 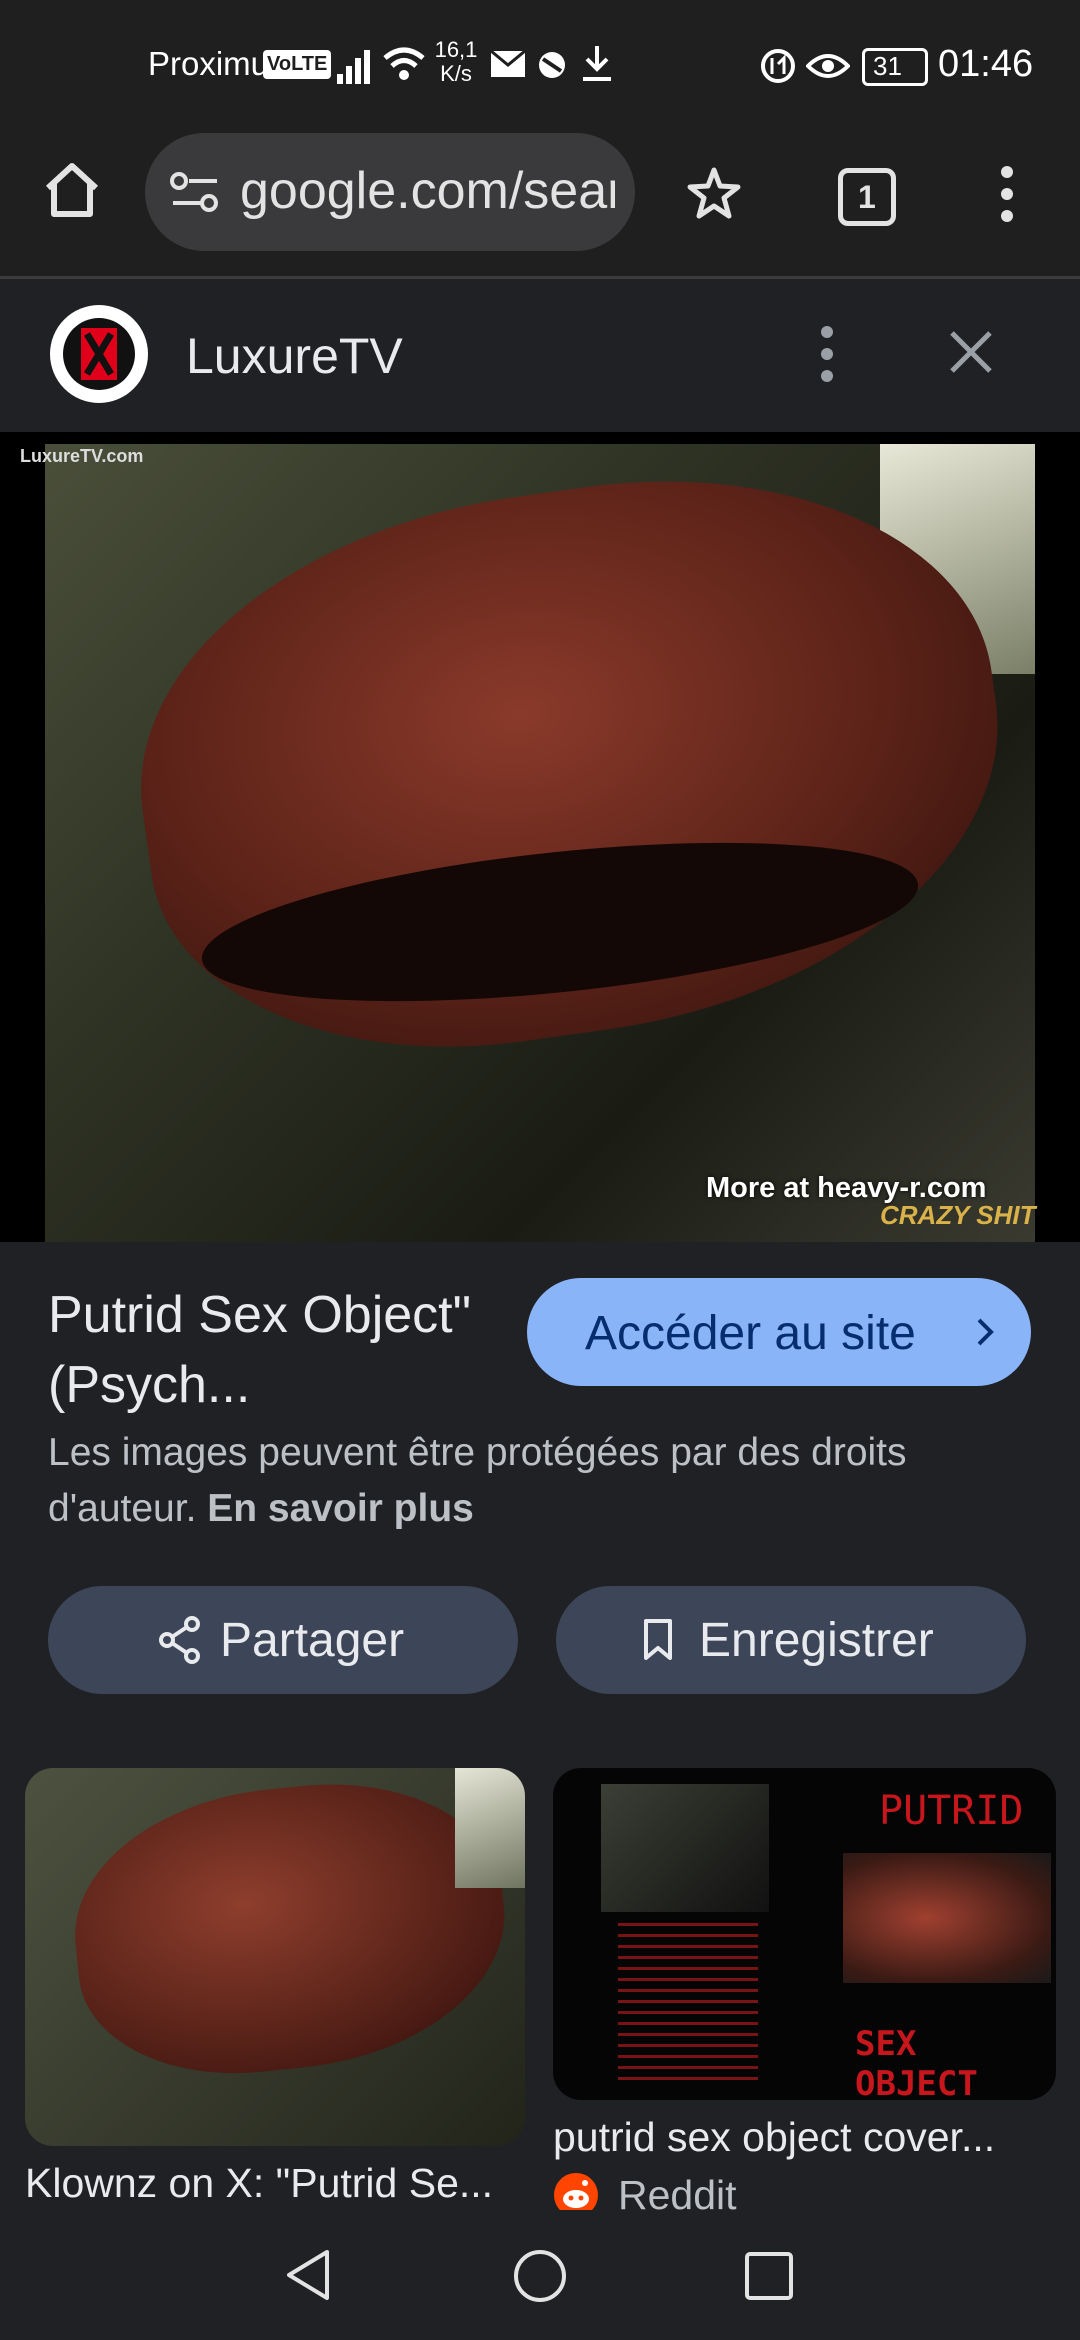 I want to click on save-button: Enregistrer, so click(x=791, y=1640).